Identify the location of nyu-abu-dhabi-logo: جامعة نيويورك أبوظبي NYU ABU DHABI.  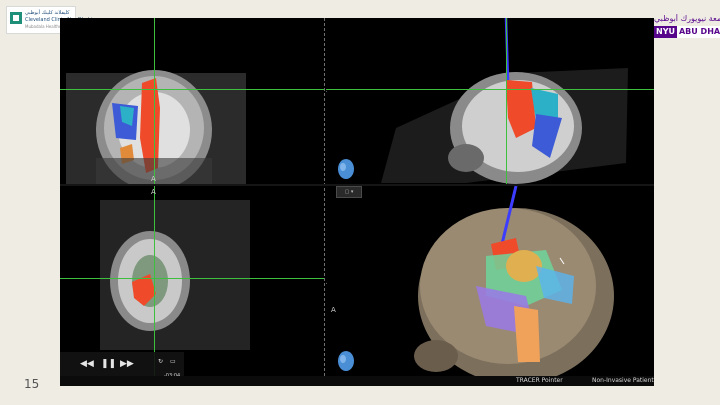
(687, 28).